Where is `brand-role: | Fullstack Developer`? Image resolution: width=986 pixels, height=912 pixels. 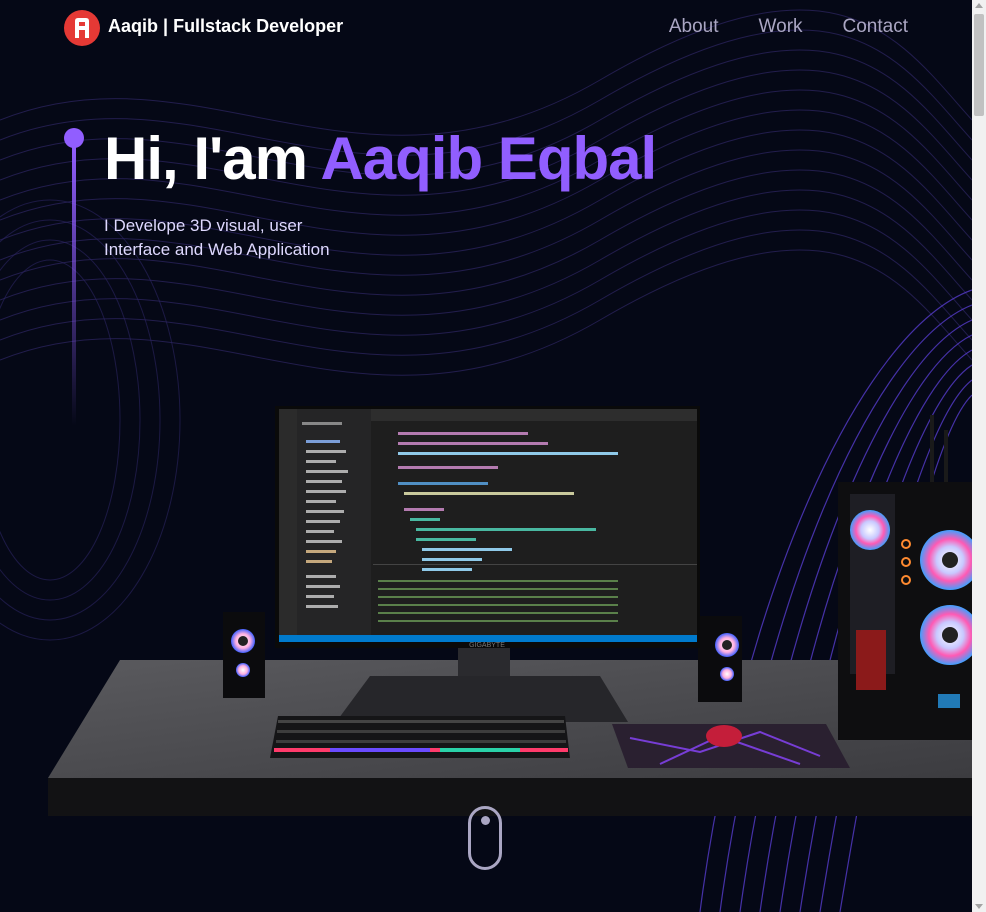 brand-role: | Fullstack Developer is located at coordinates (253, 26).